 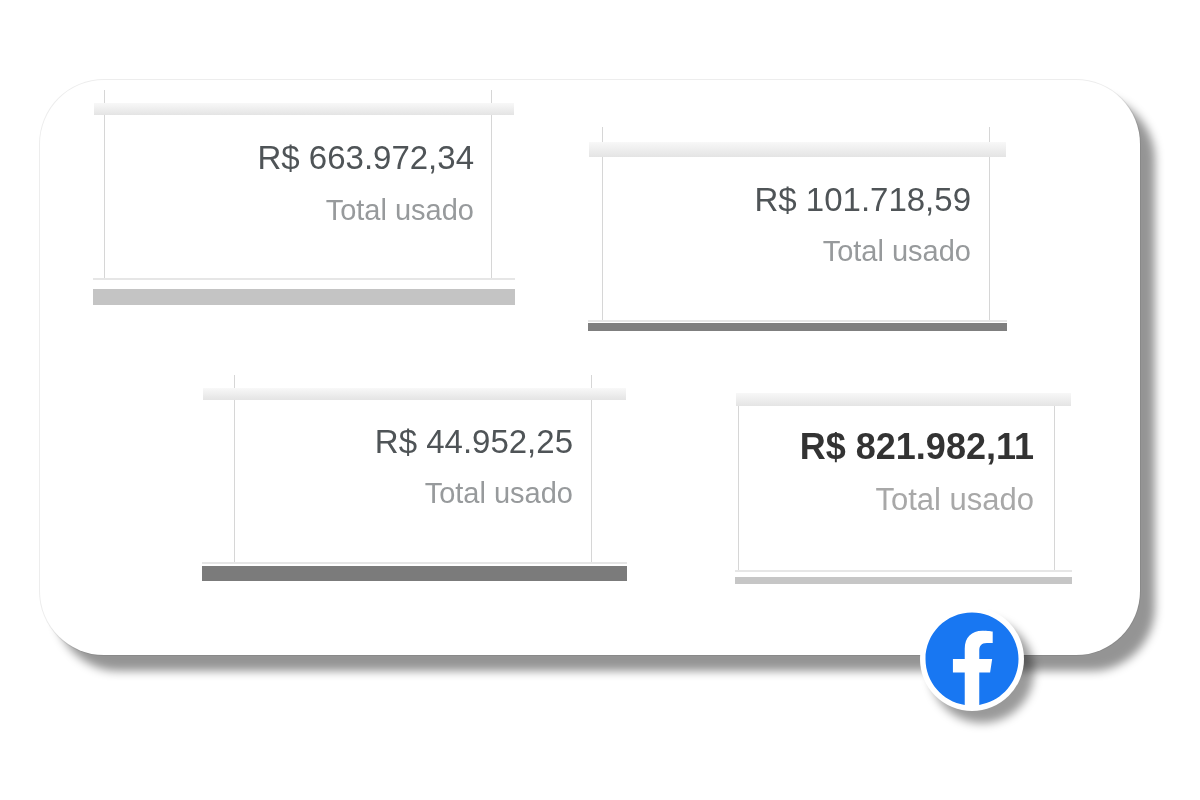 I want to click on amount-value: R$ 663.972,34, so click(x=365, y=158).